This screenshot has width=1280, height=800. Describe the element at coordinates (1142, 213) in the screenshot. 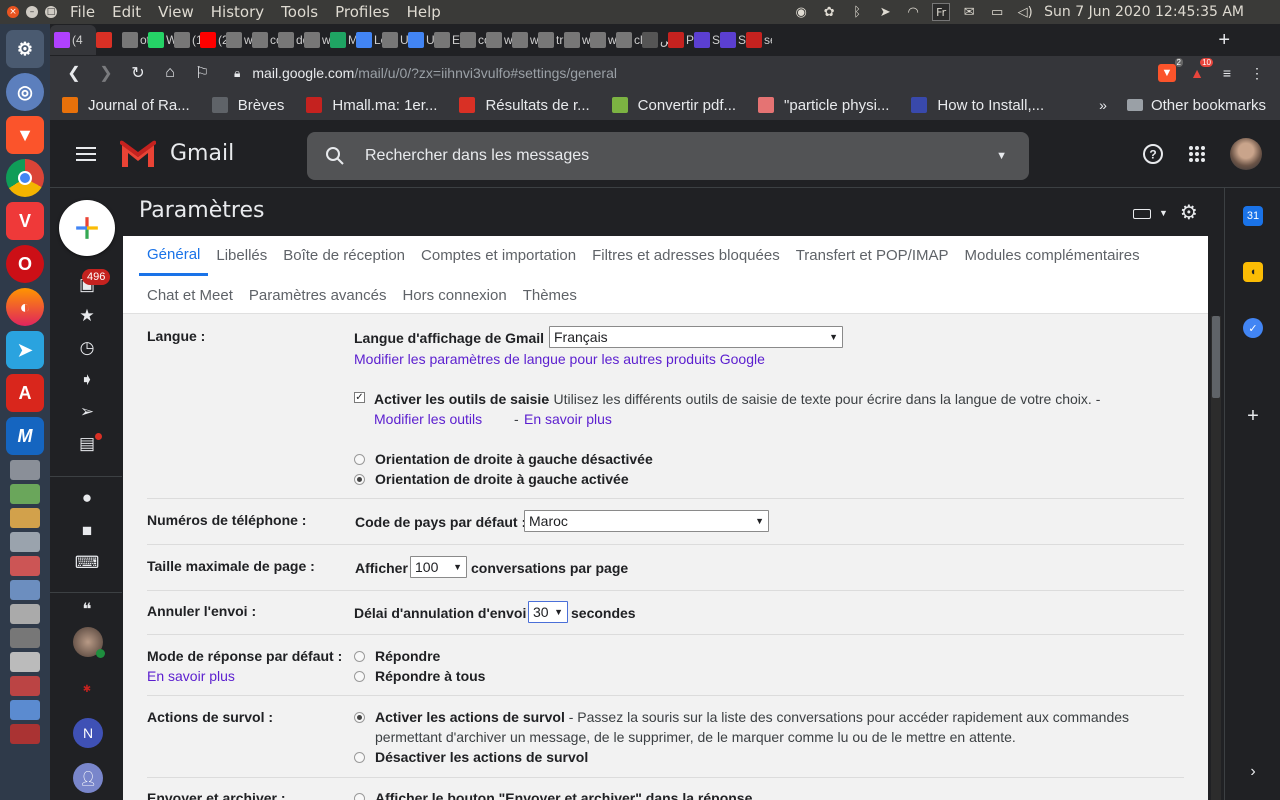

I see `input-tools-keyboard-icon` at that location.